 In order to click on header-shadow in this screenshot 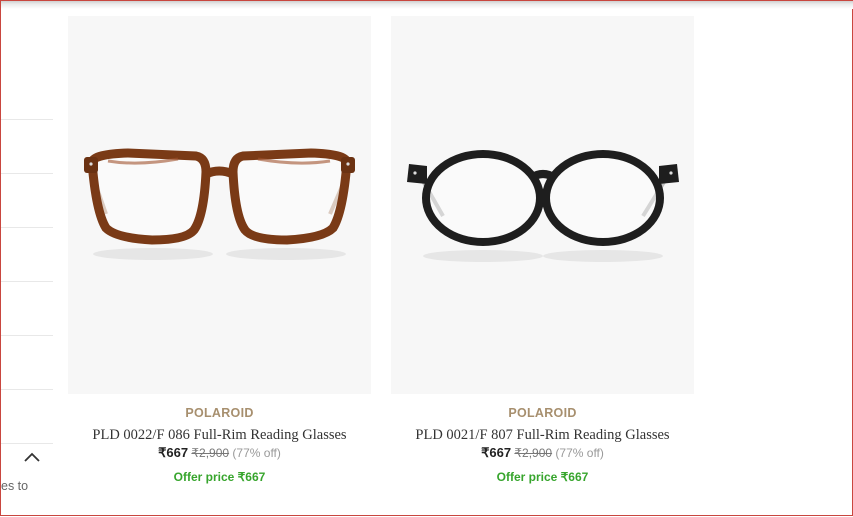, I will do `click(427, 5)`.